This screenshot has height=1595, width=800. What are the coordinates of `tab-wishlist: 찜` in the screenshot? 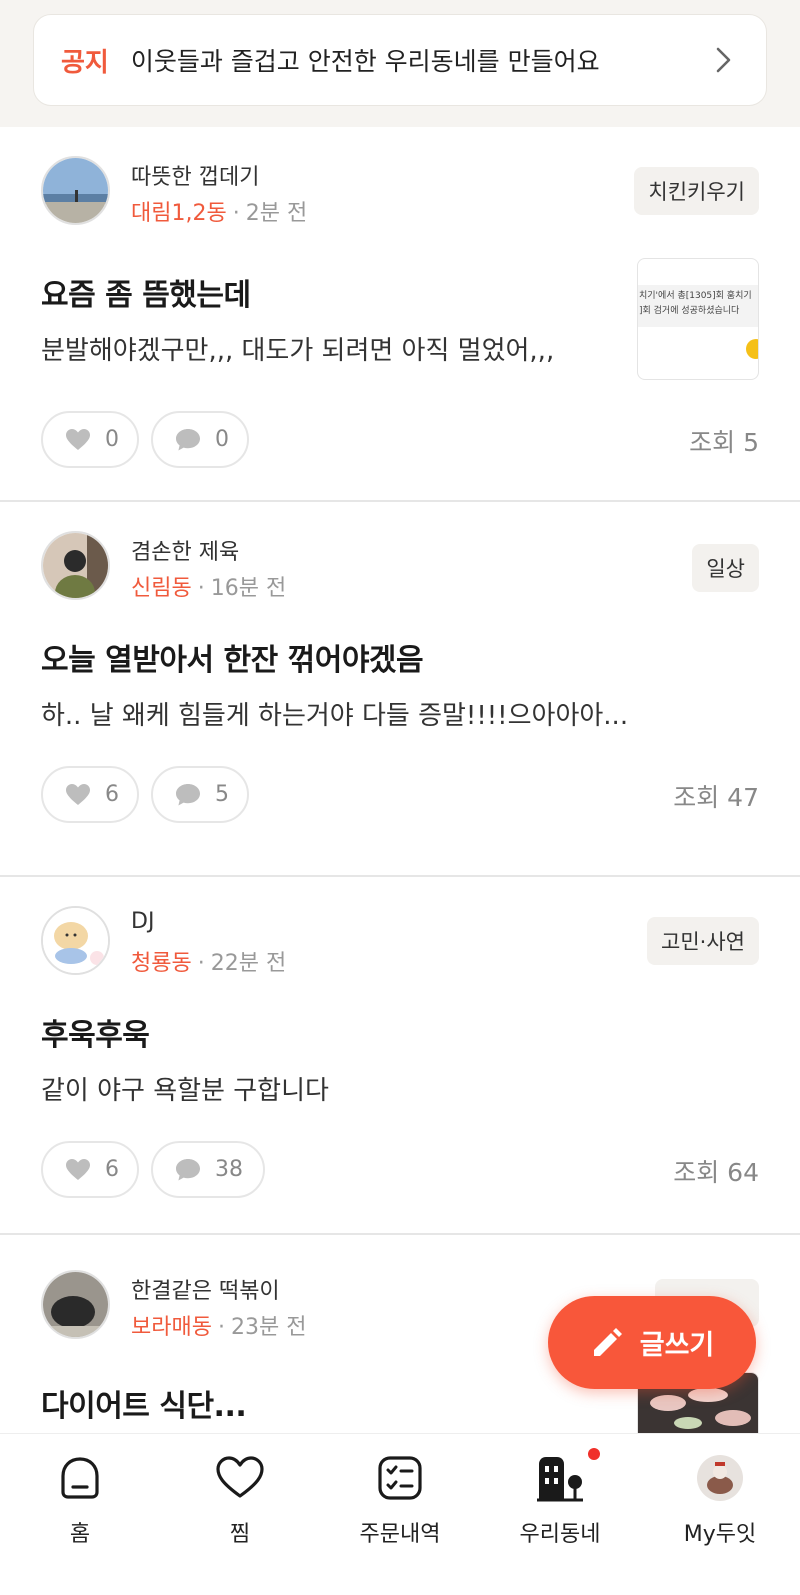 It's located at (240, 1500).